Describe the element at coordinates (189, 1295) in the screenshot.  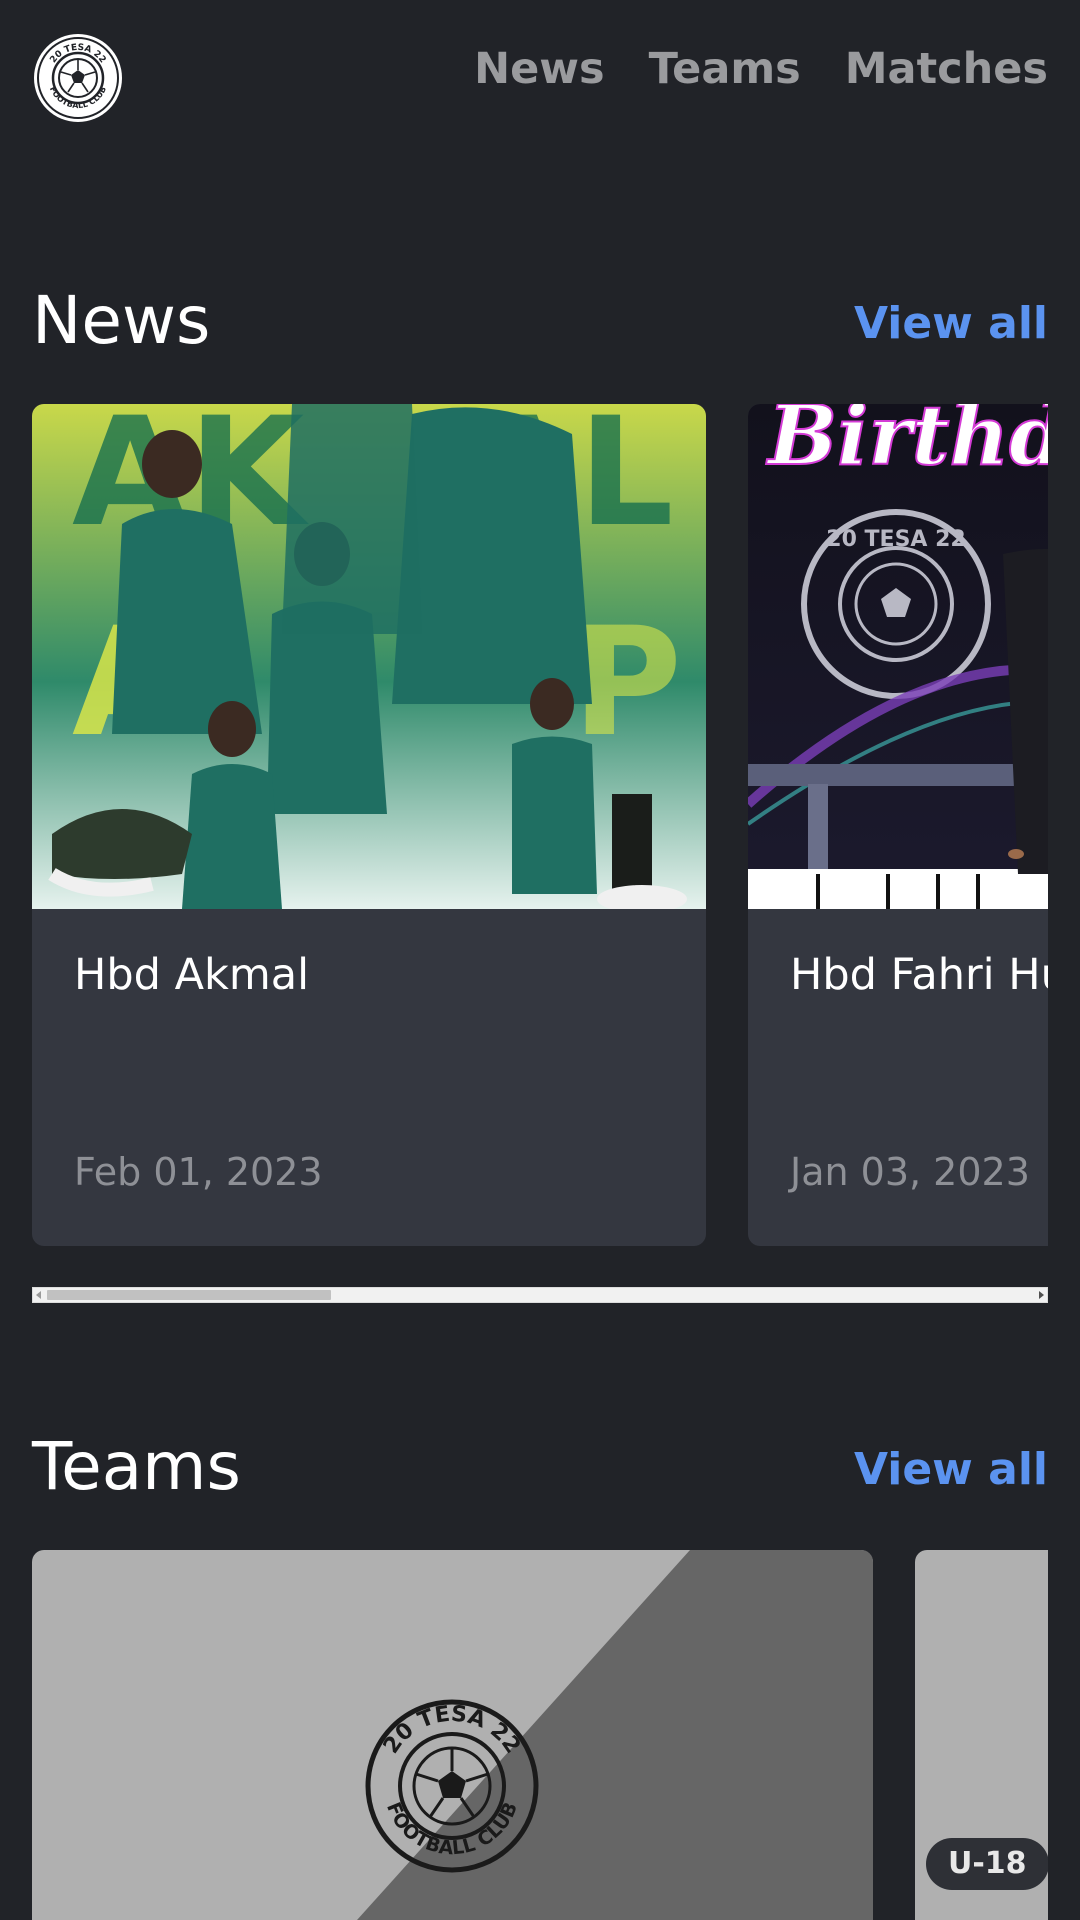
I see `scrollbar-thumb` at that location.